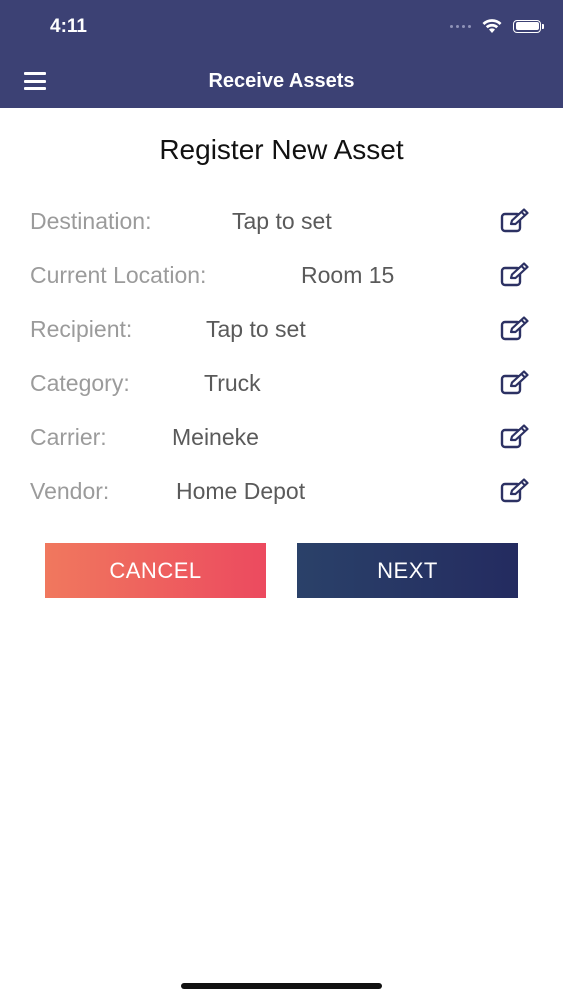 Image resolution: width=563 pixels, height=1000 pixels. What do you see at coordinates (407, 570) in the screenshot?
I see `next-button: NEXT` at bounding box center [407, 570].